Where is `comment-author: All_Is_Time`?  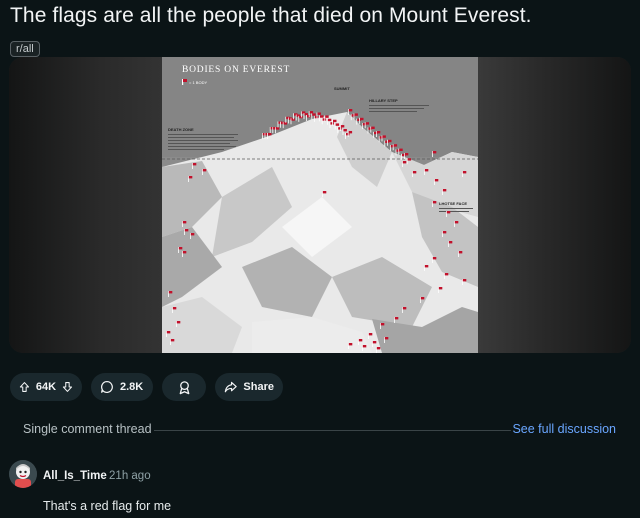
comment-author: All_Is_Time is located at coordinates (75, 476).